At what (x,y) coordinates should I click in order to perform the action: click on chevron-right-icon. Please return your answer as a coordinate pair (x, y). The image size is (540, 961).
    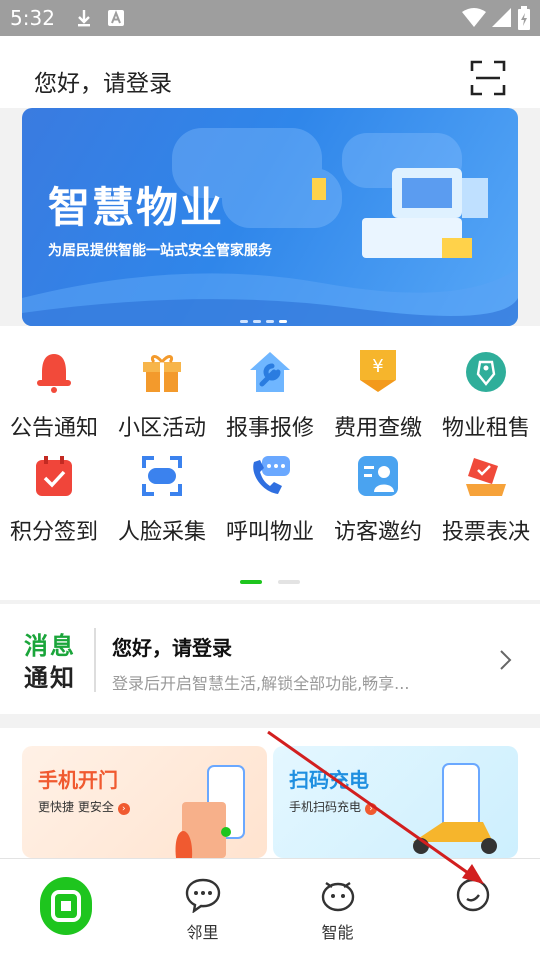
    Looking at the image, I should click on (506, 660).